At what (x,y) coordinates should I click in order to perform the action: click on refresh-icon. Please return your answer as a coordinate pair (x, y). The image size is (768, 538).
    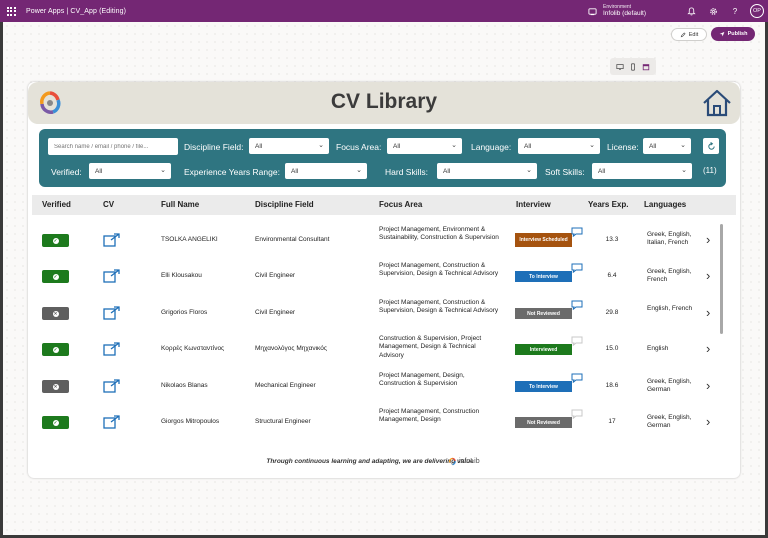
    Looking at the image, I should click on (711, 145).